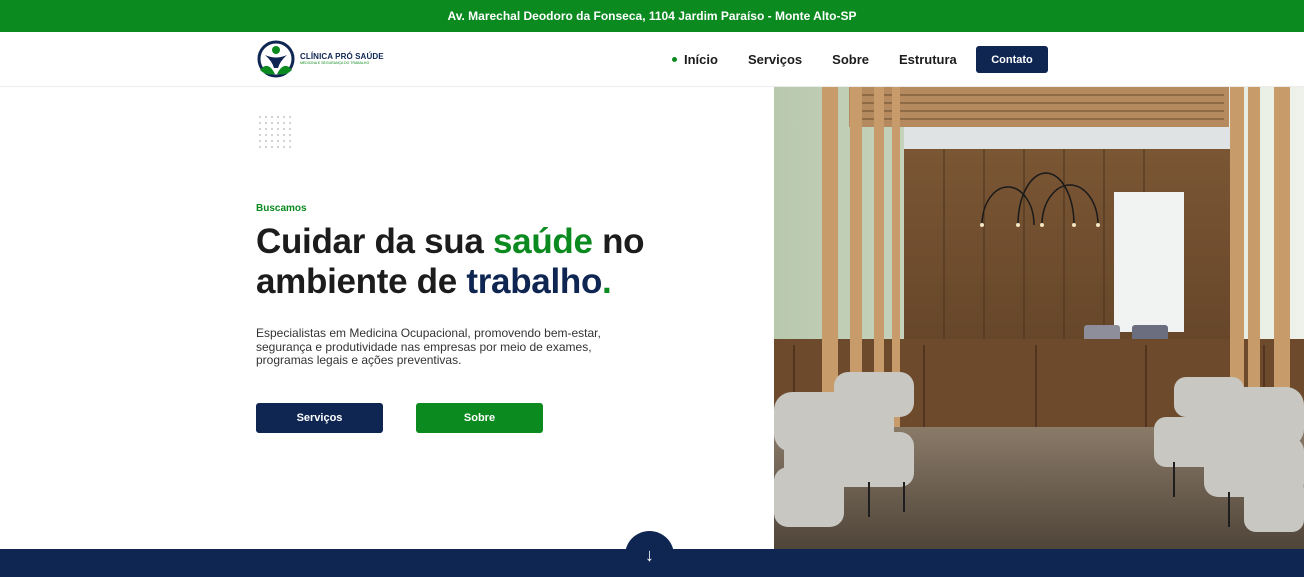  I want to click on active-dot-icon, so click(674, 59).